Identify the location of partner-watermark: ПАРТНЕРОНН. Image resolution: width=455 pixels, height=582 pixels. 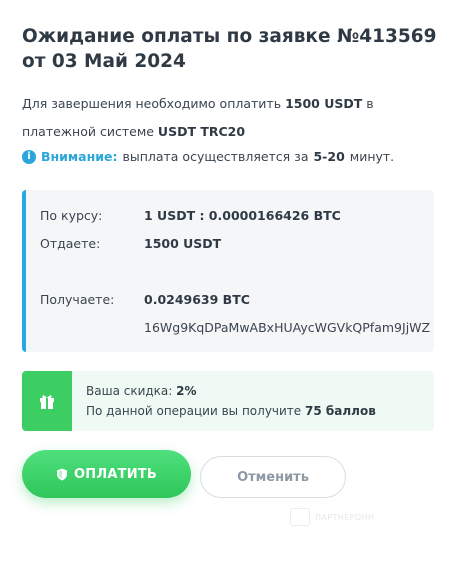
(332, 517).